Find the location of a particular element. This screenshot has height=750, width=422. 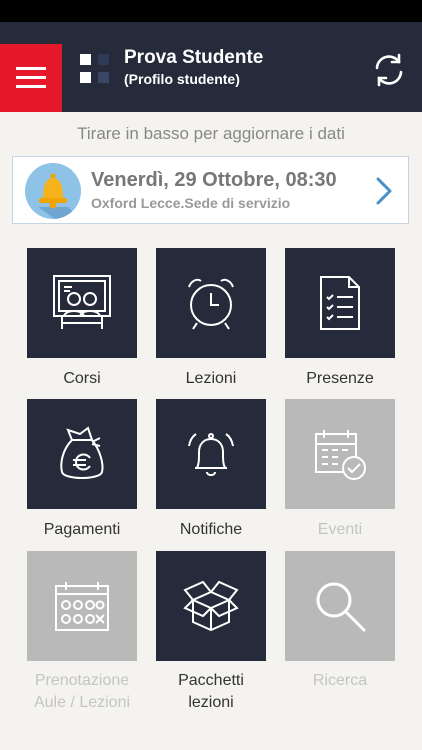

tile-label-line: Aule / Lezioni is located at coordinates (82, 702).